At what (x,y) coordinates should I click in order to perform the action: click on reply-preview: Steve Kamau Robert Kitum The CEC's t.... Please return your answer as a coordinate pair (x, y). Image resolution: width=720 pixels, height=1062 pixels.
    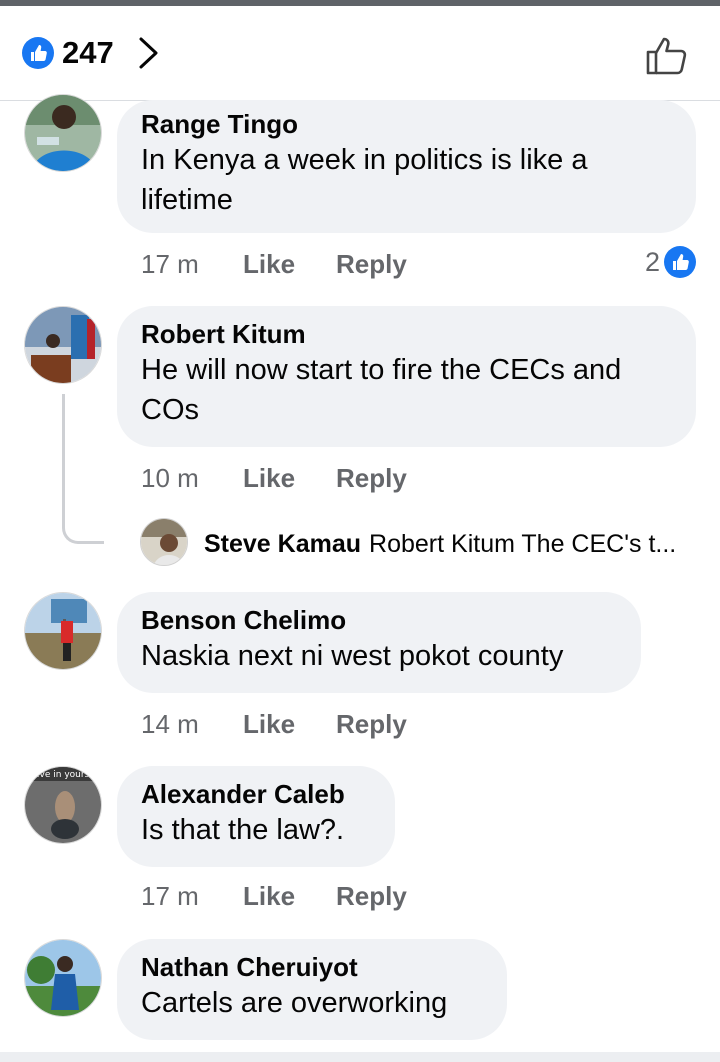
    Looking at the image, I should click on (440, 544).